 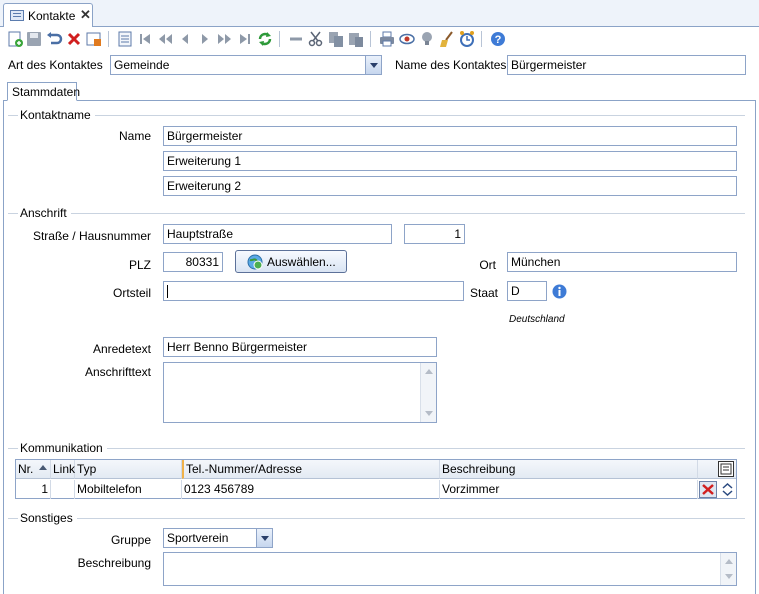 What do you see at coordinates (708, 489) in the screenshot?
I see `delete-row-icon` at bounding box center [708, 489].